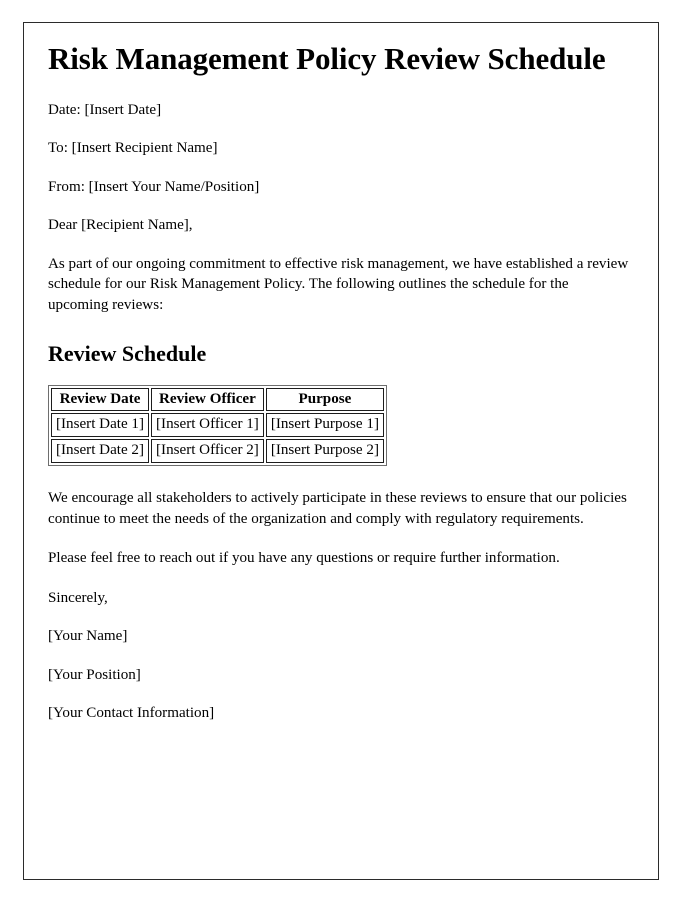  I want to click on column-header-purpose: Purpose, so click(324, 399).